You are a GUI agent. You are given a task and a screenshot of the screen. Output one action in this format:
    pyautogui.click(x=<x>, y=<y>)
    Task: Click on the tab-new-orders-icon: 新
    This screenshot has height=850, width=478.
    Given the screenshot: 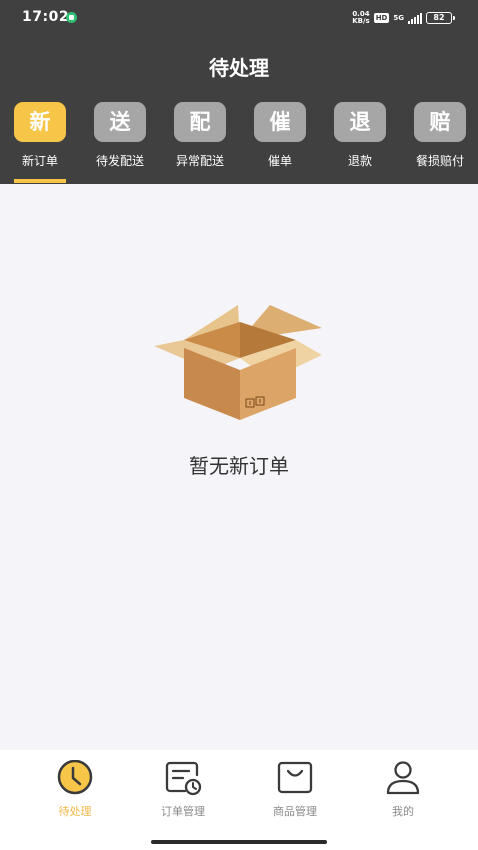 What is the action you would take?
    pyautogui.click(x=40, y=122)
    